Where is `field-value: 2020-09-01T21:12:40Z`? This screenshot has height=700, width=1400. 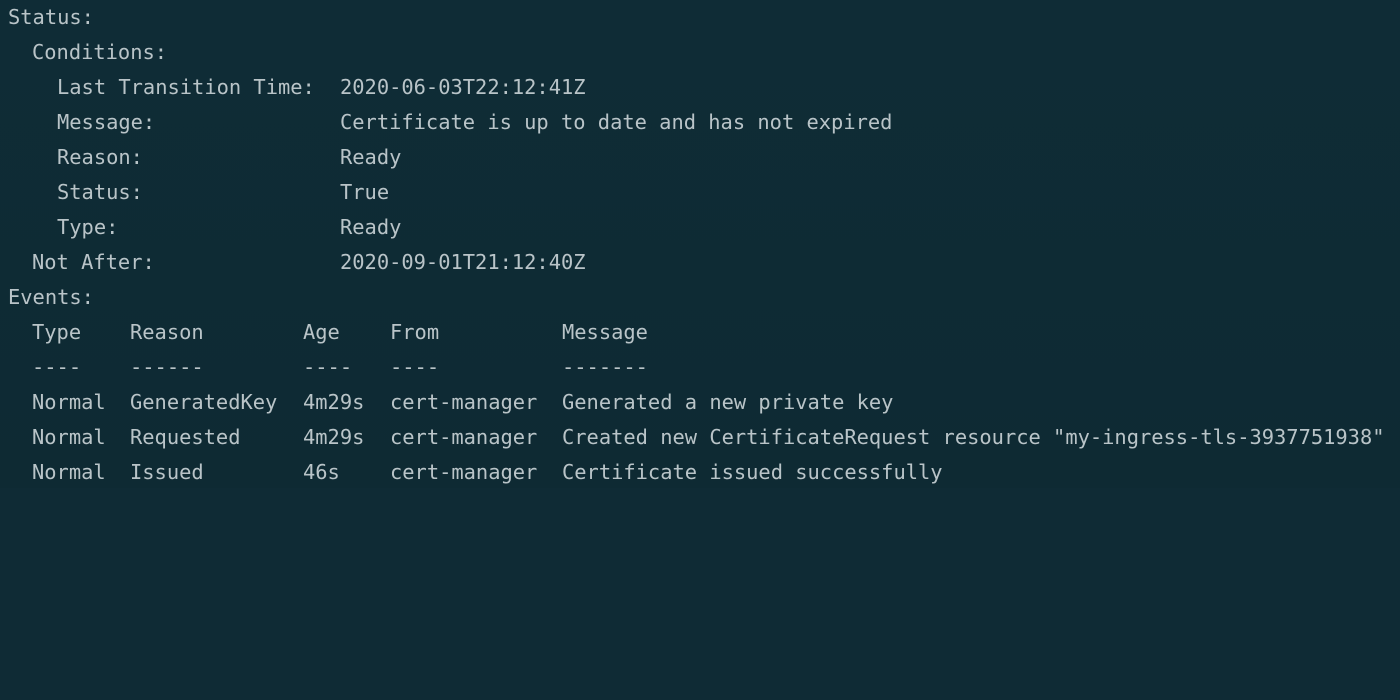 field-value: 2020-09-01T21:12:40Z is located at coordinates (463, 262).